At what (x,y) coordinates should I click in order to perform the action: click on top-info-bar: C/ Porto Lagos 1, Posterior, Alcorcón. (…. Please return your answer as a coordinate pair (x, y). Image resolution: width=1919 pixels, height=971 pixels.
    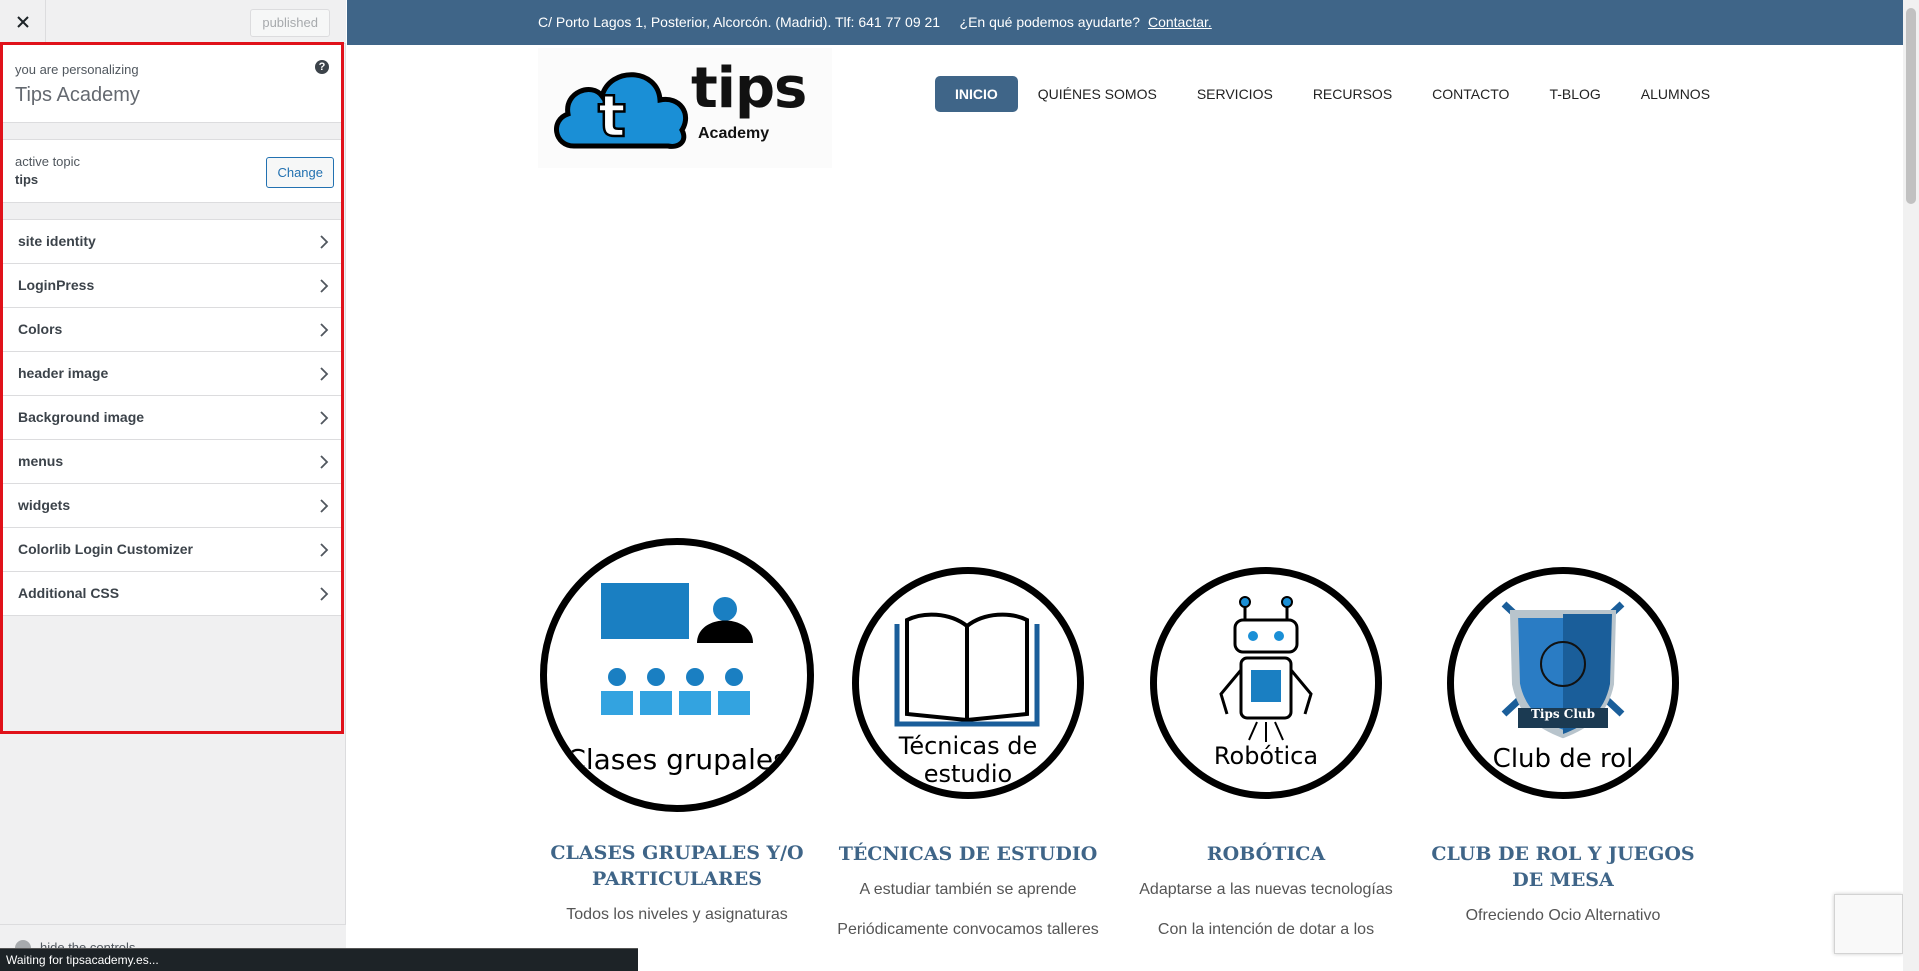
    Looking at the image, I should click on (1125, 22).